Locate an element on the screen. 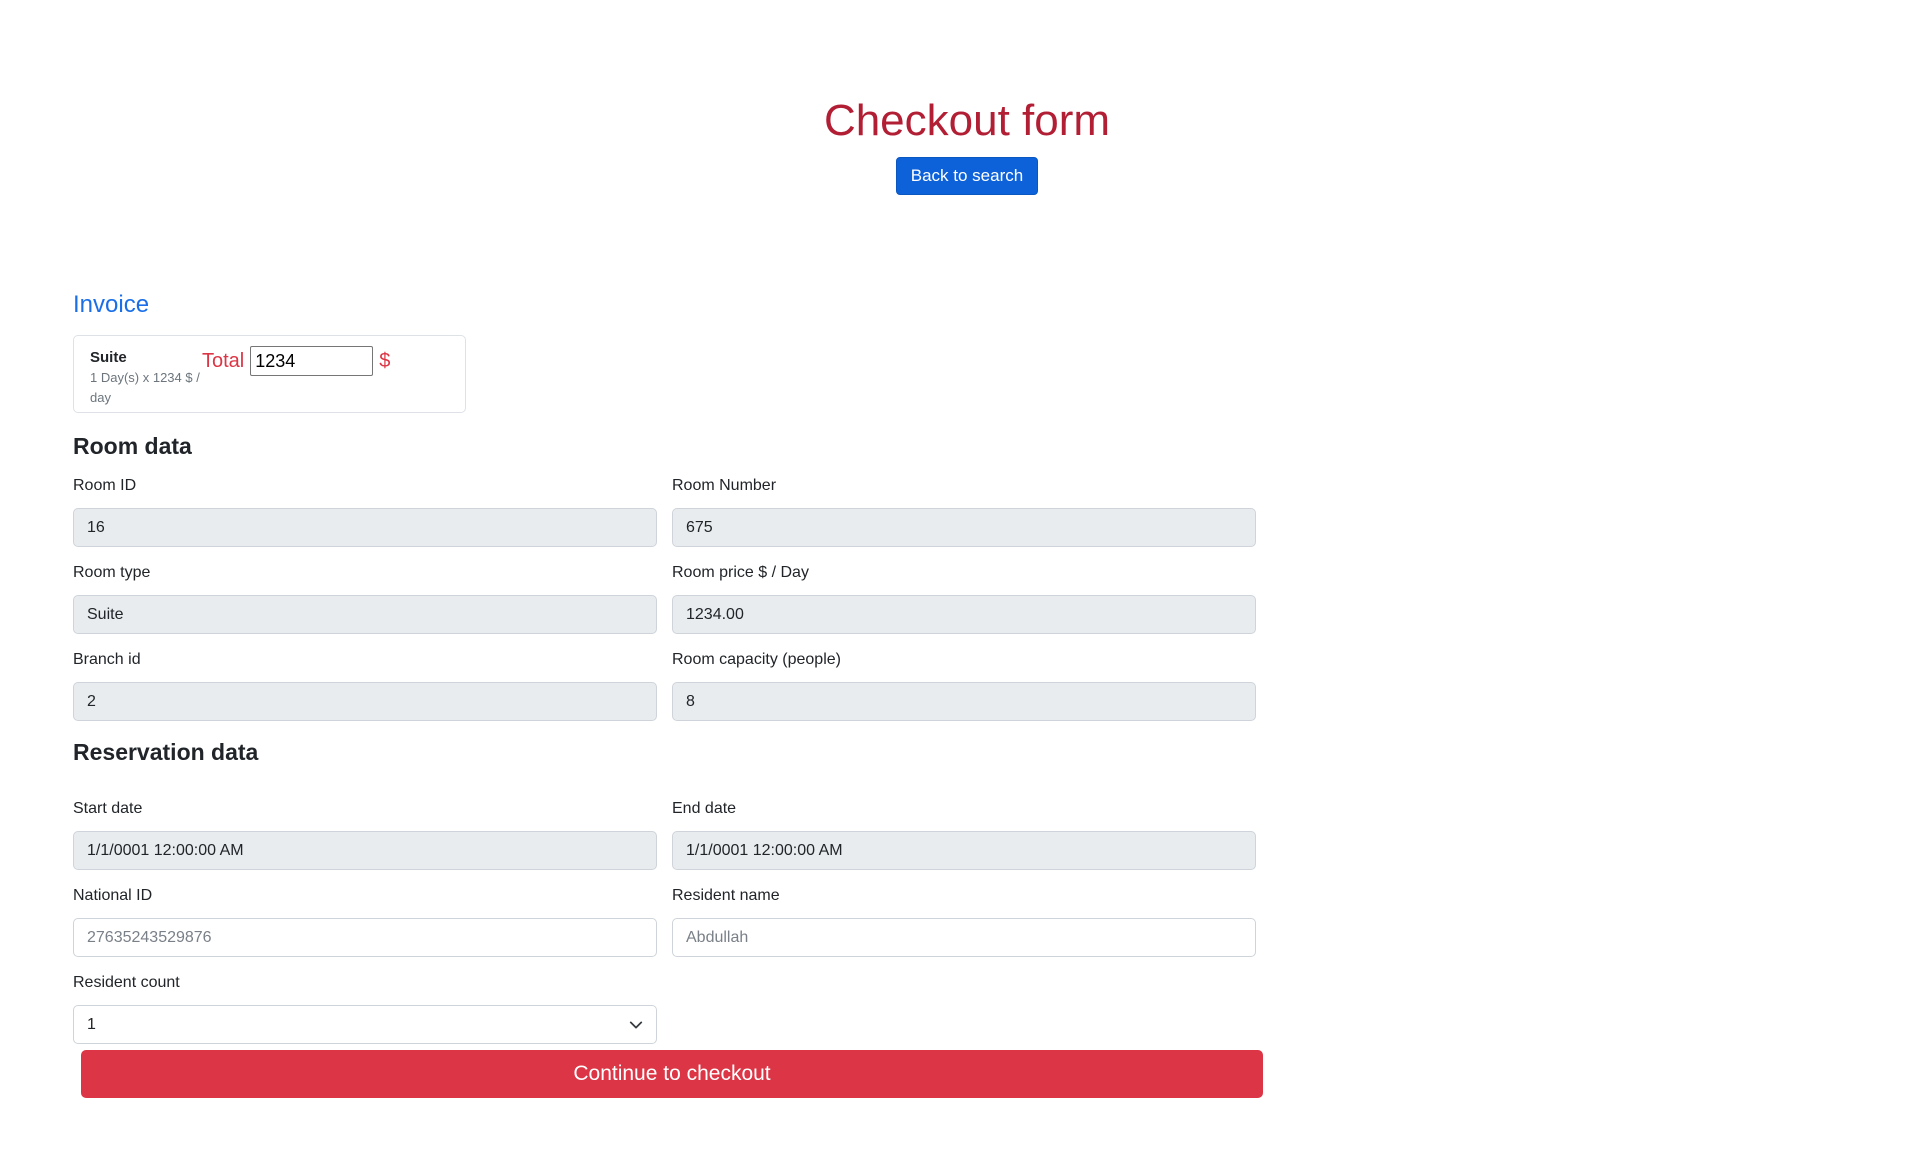 The image size is (1920, 1154). page-header: Checkout form Back to search is located at coordinates (960, 145).